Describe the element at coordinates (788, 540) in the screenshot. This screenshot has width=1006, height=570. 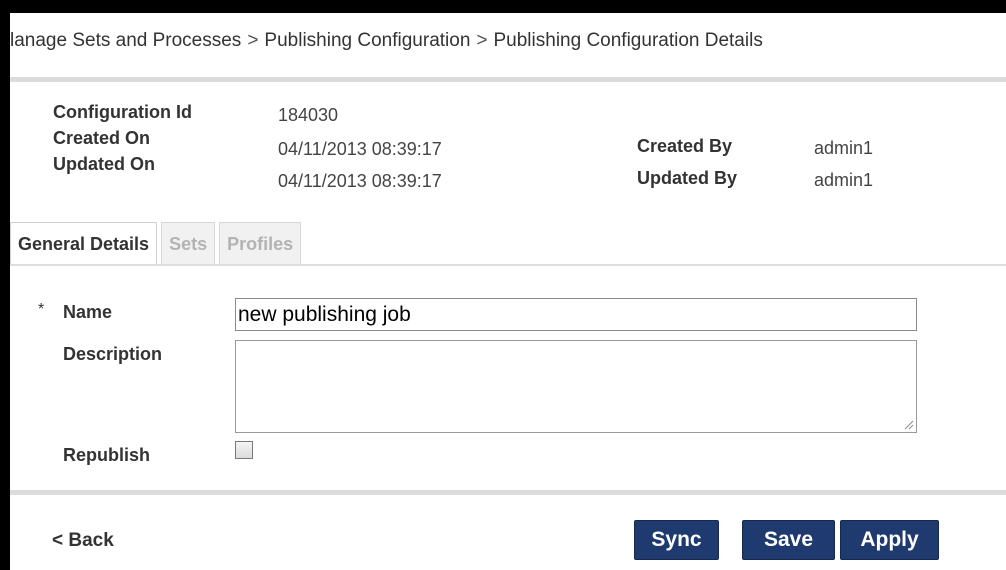
I see `save-button: Save` at that location.